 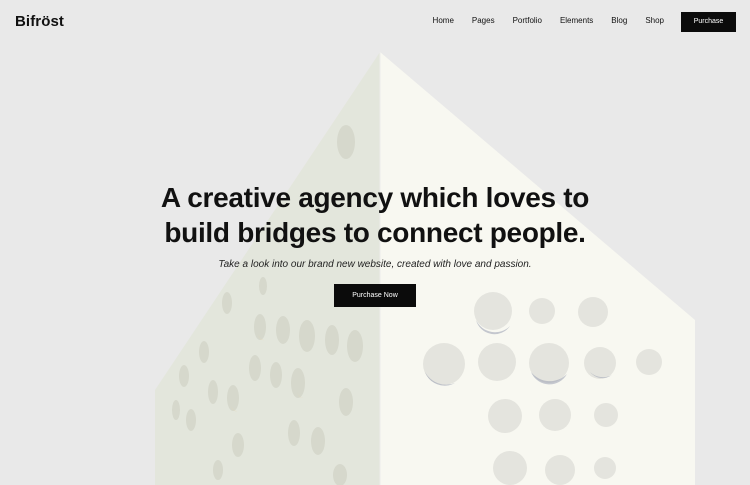 What do you see at coordinates (483, 21) in the screenshot?
I see `nav-item-pages: Pages` at bounding box center [483, 21].